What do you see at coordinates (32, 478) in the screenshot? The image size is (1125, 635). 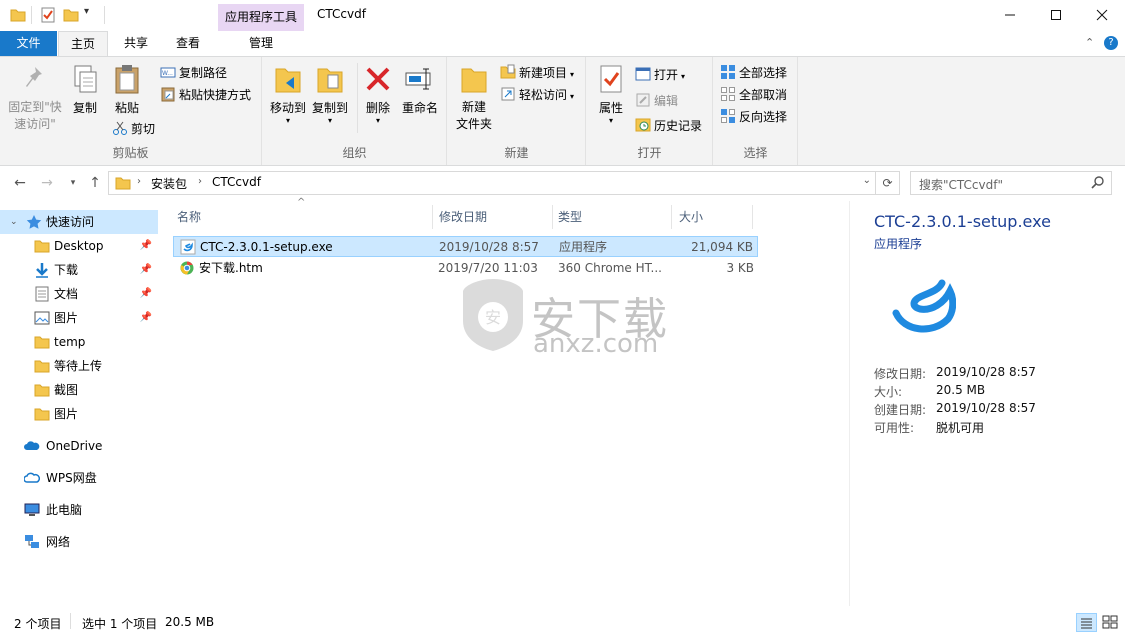 I see `cloud-icon` at bounding box center [32, 478].